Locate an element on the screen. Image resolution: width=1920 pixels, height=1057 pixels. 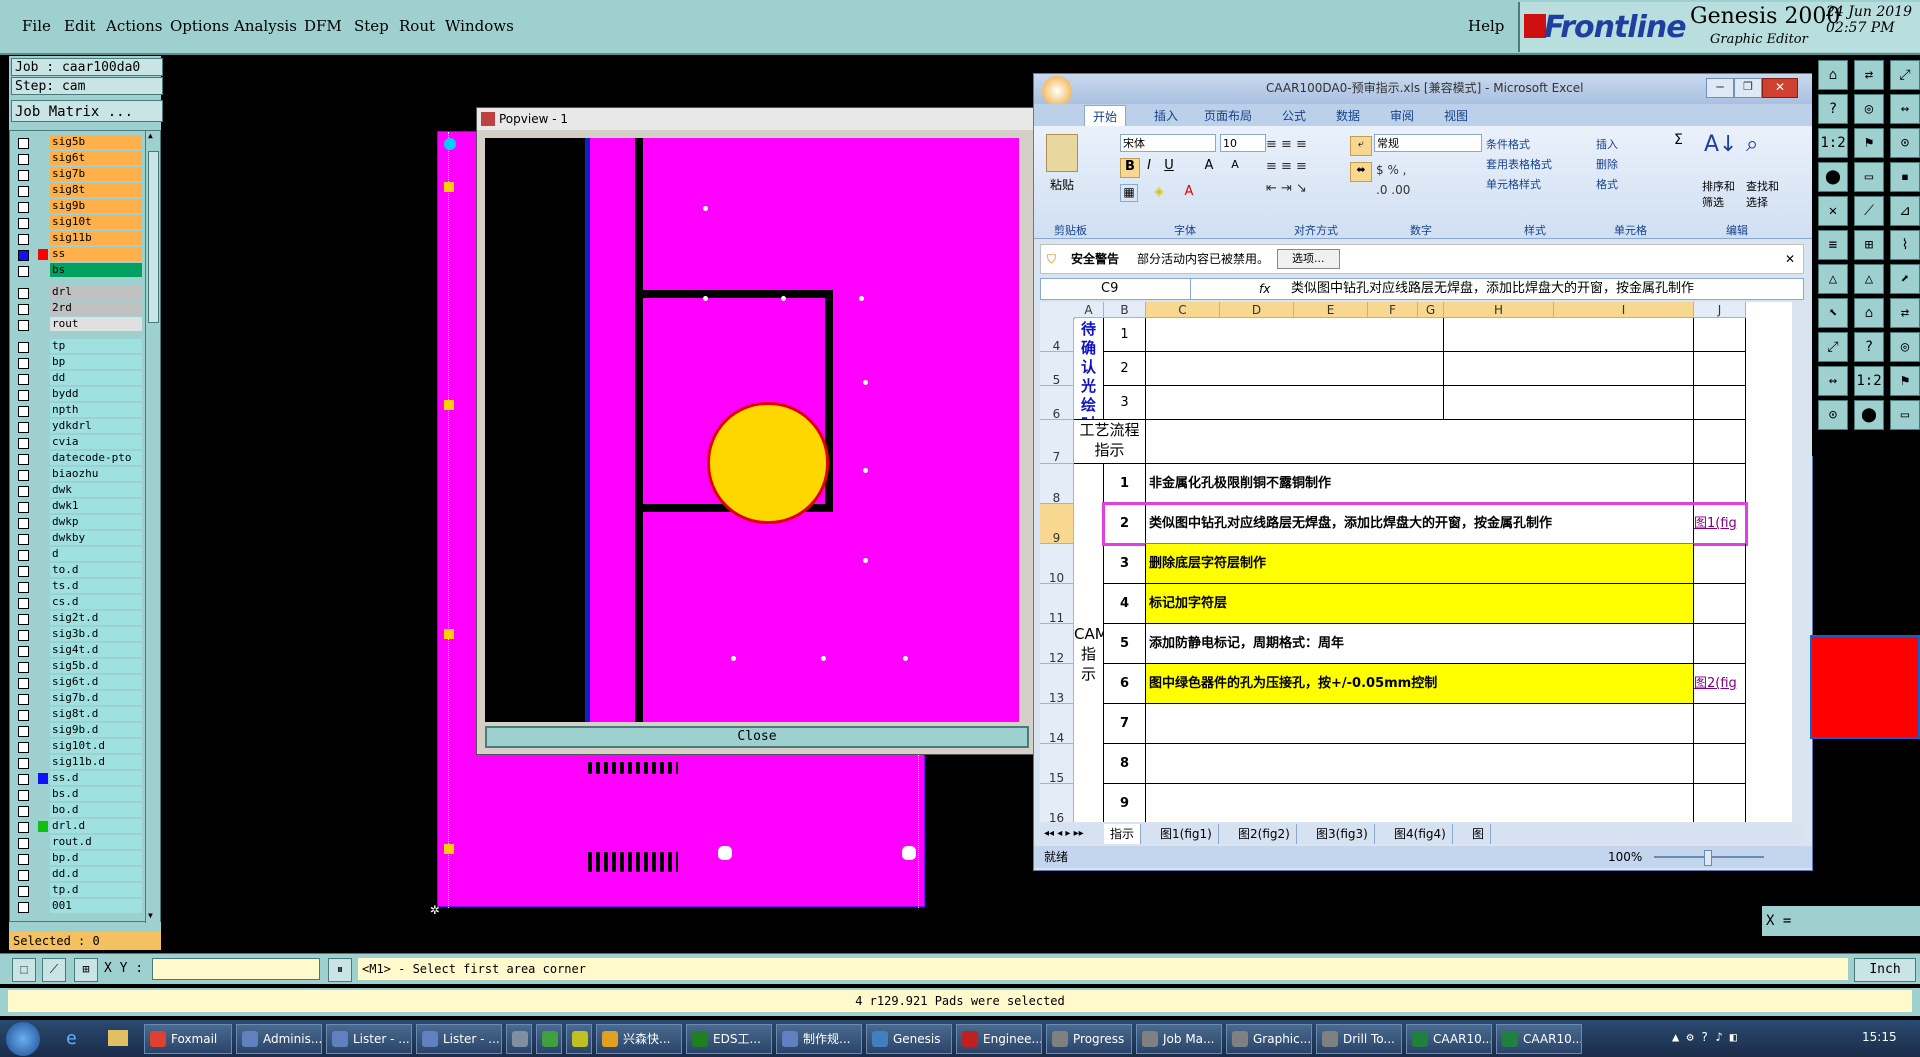
taskbar-item: Genesis is located at coordinates (909, 1039).